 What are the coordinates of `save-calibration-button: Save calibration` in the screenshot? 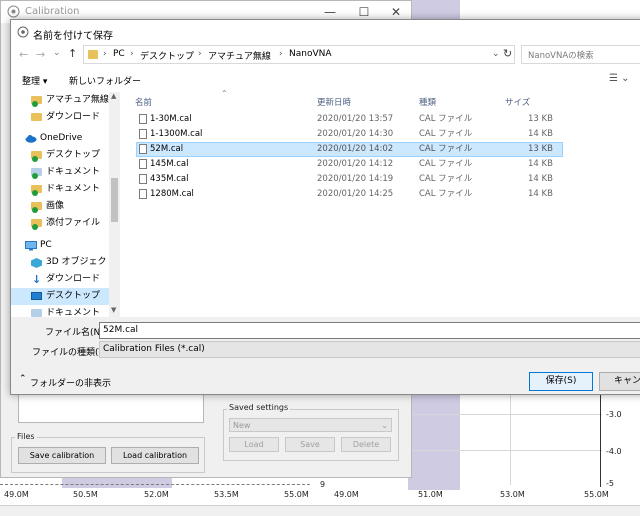 It's located at (62, 455).